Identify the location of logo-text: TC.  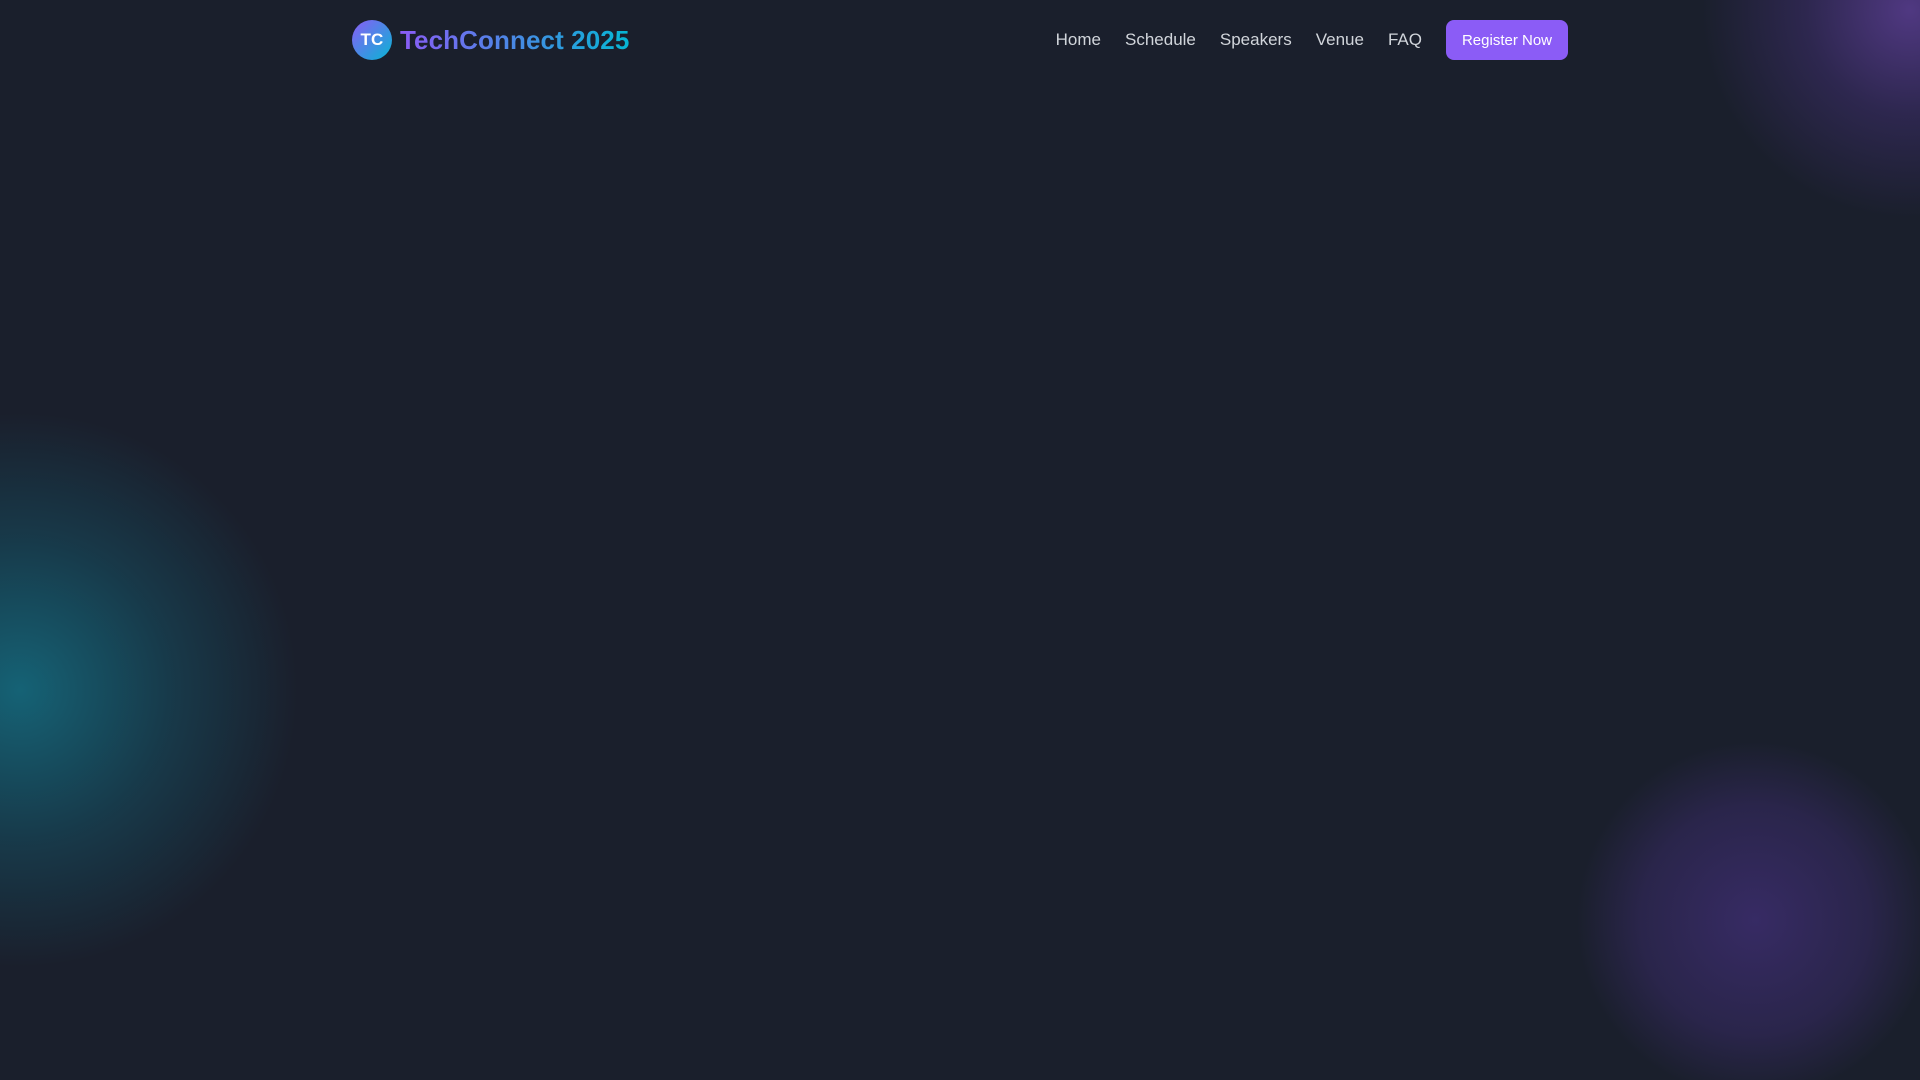
(372, 39).